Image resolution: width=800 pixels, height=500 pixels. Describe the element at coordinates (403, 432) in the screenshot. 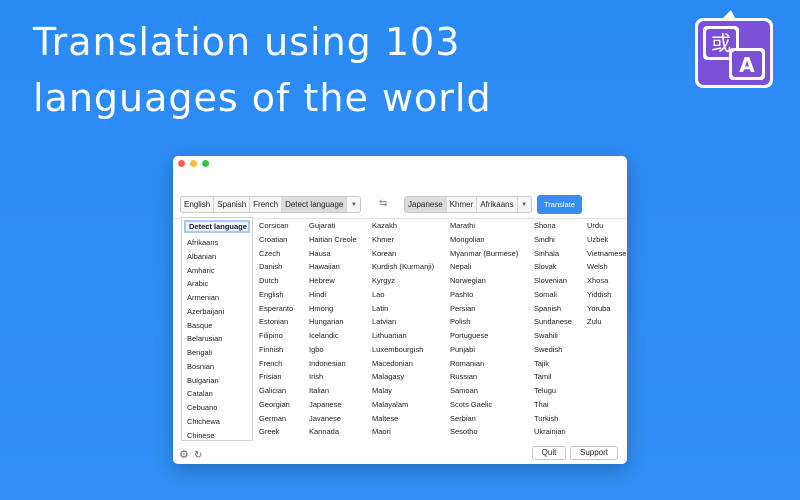

I see `language-option: Maori` at that location.